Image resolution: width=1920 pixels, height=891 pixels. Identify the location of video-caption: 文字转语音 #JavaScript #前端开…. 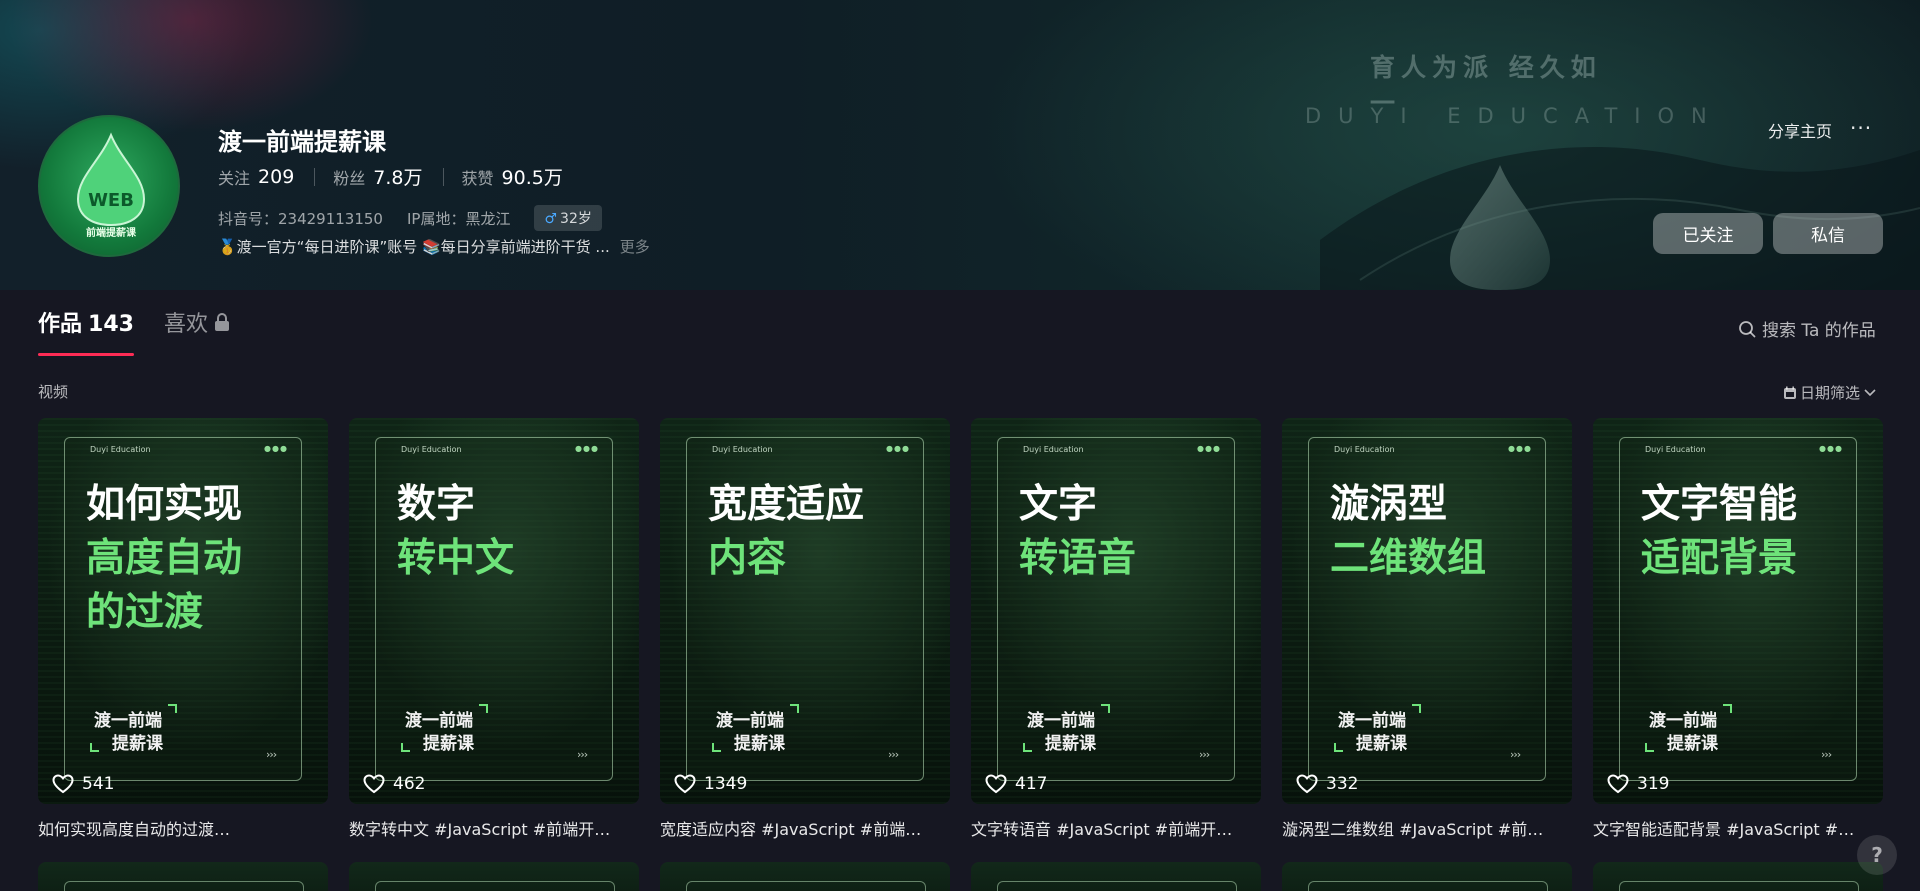
(1116, 828).